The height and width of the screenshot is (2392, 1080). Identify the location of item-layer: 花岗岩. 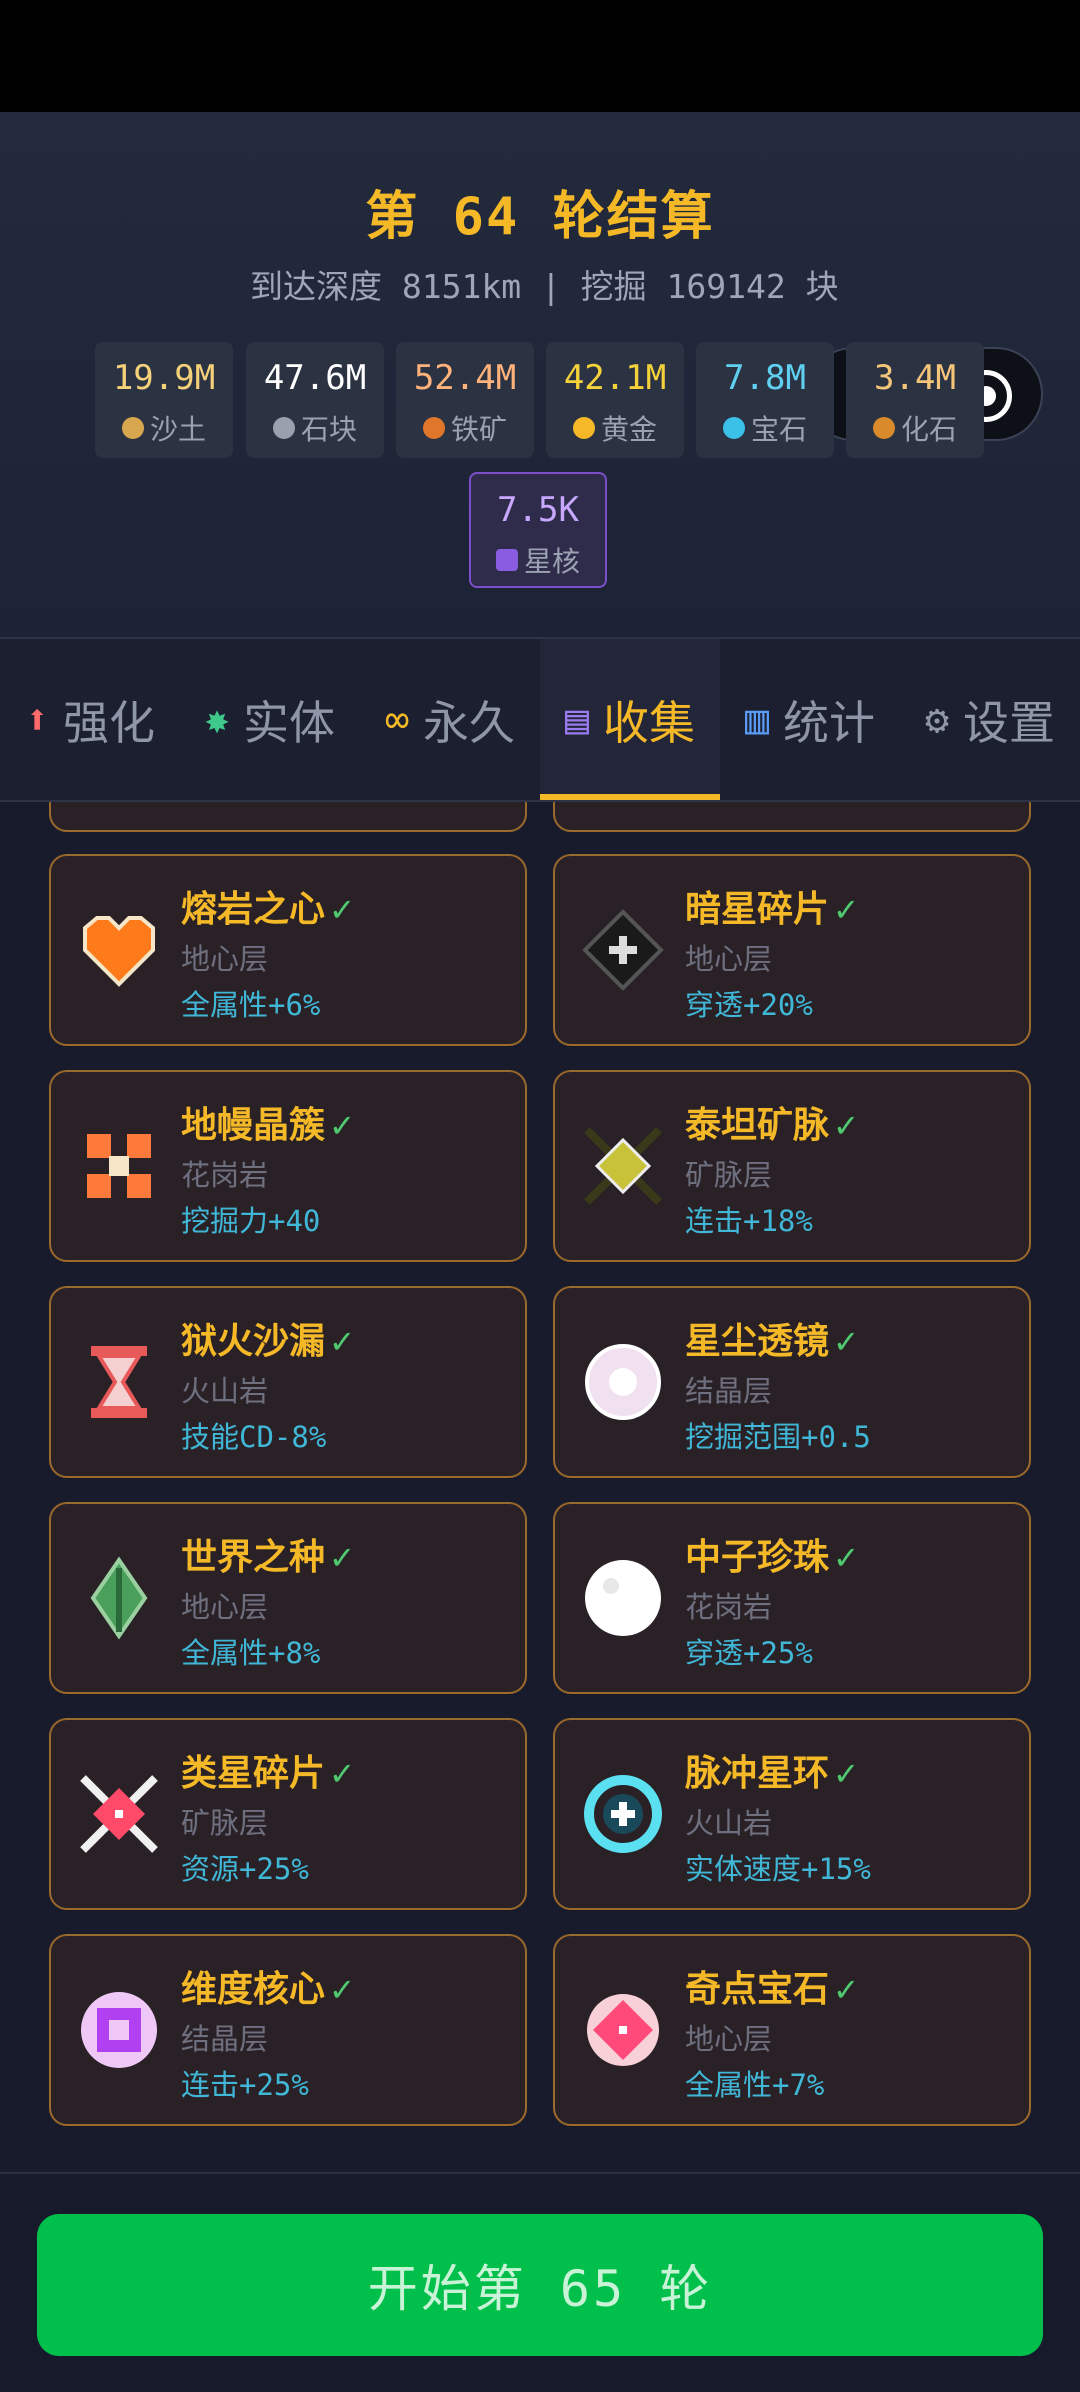
(729, 1607).